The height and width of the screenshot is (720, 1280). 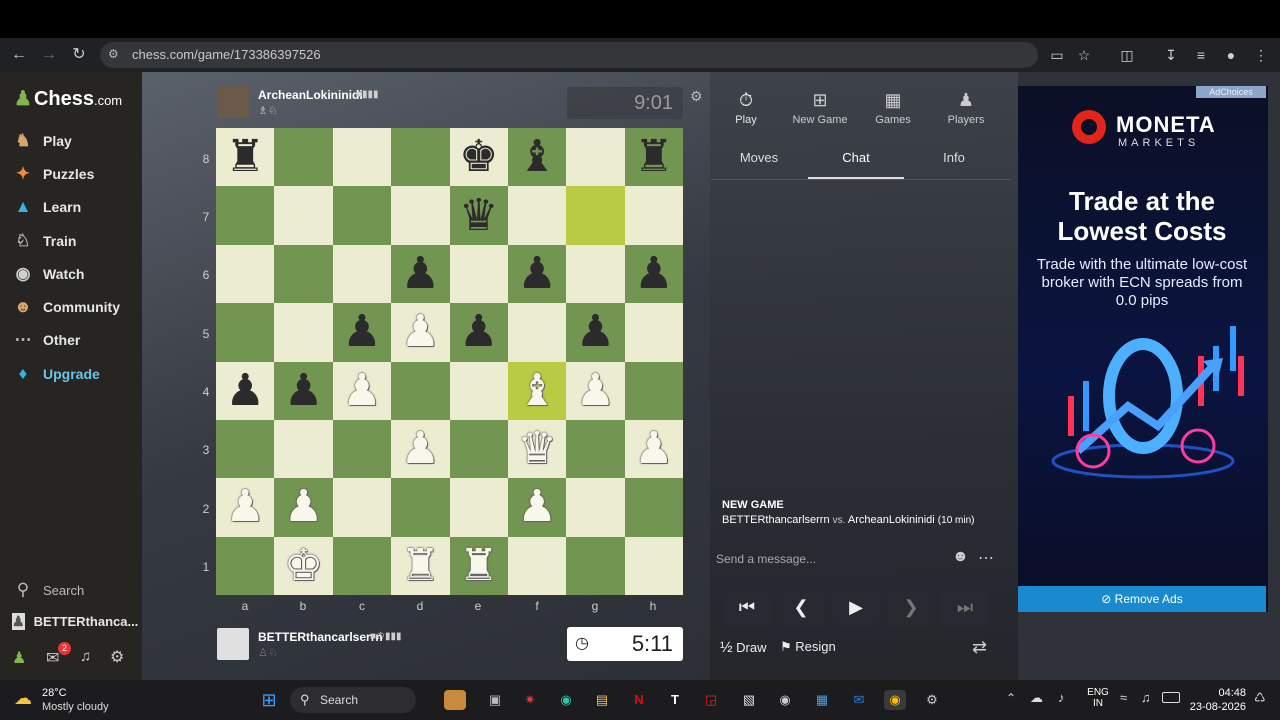 What do you see at coordinates (495, 700) in the screenshot?
I see `task-view-icon: ▣` at bounding box center [495, 700].